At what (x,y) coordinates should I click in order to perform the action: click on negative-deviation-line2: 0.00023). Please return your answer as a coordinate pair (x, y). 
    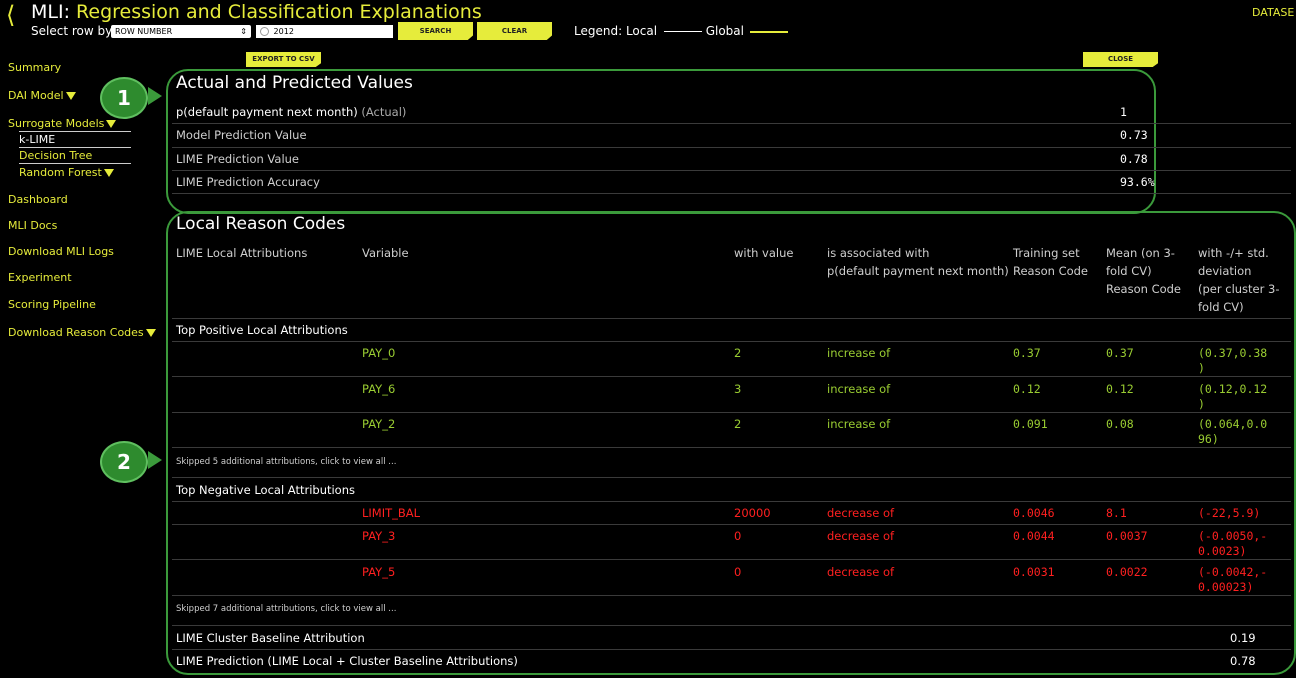
    Looking at the image, I should click on (1226, 587).